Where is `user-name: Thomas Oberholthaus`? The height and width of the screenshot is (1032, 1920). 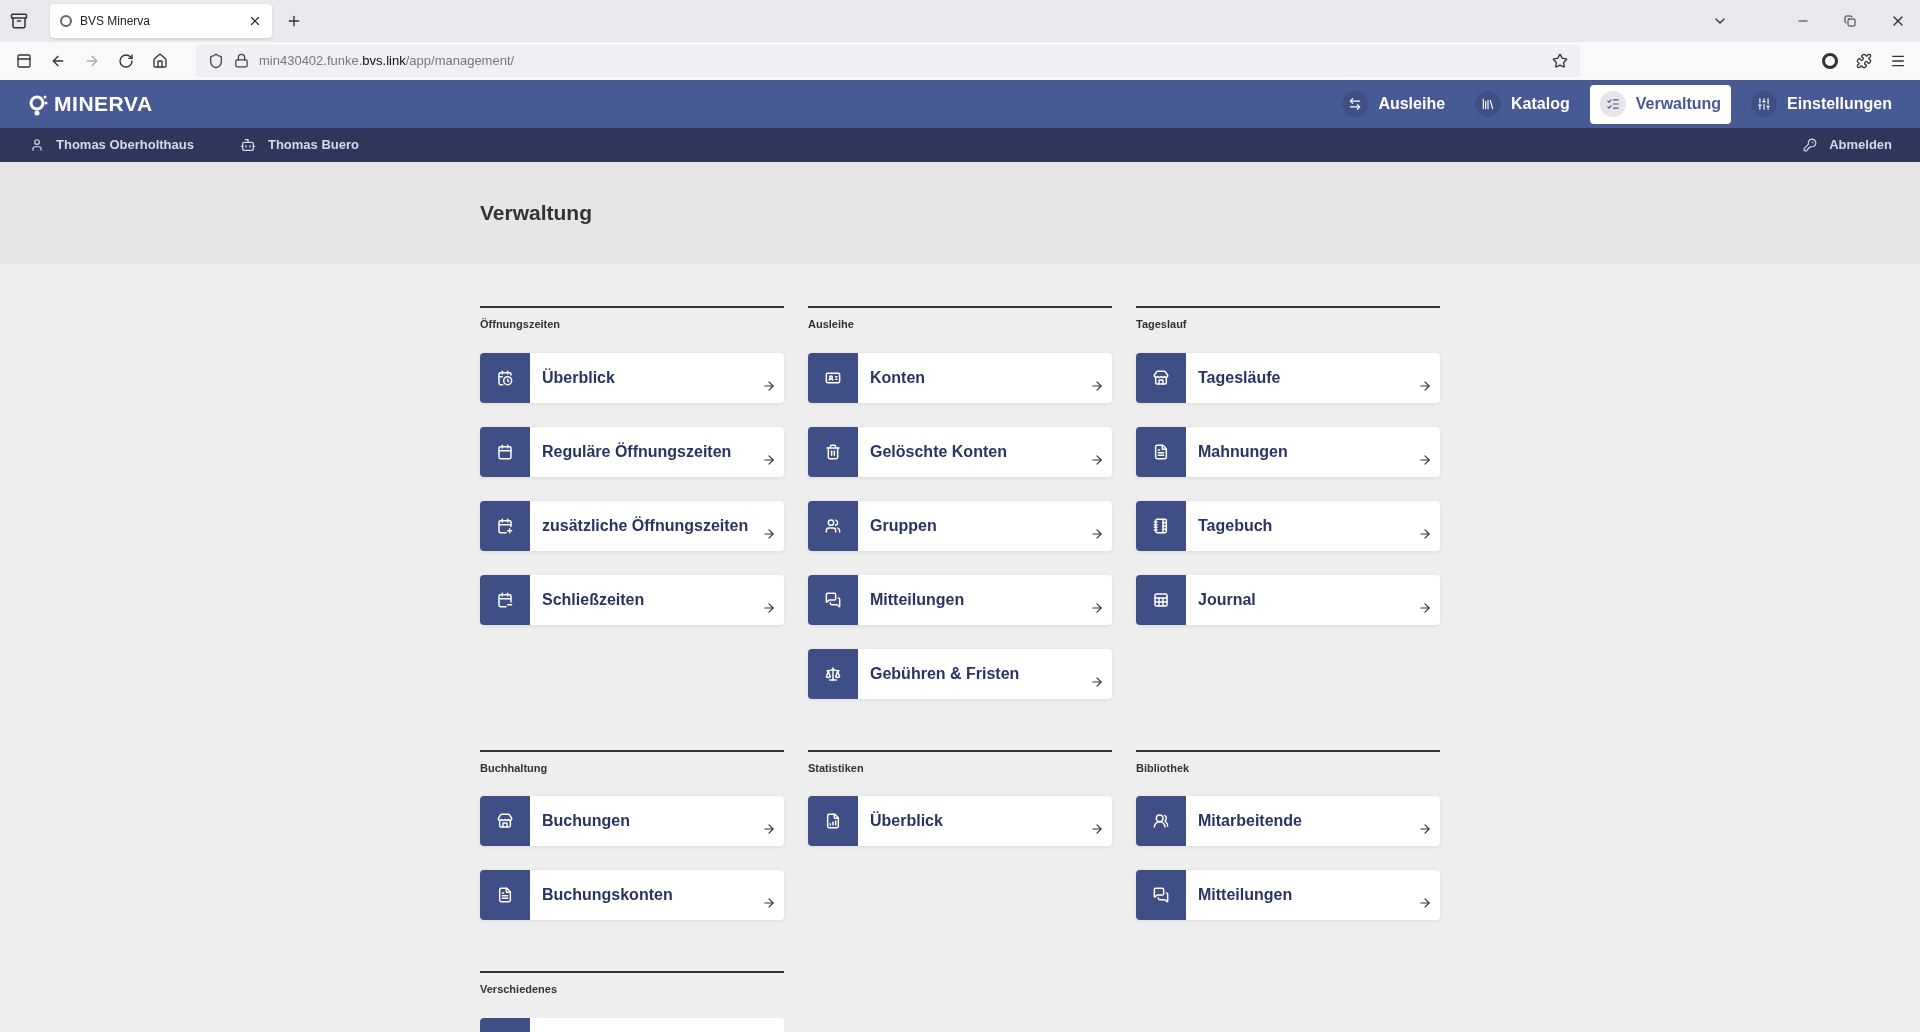 user-name: Thomas Oberholthaus is located at coordinates (125, 145).